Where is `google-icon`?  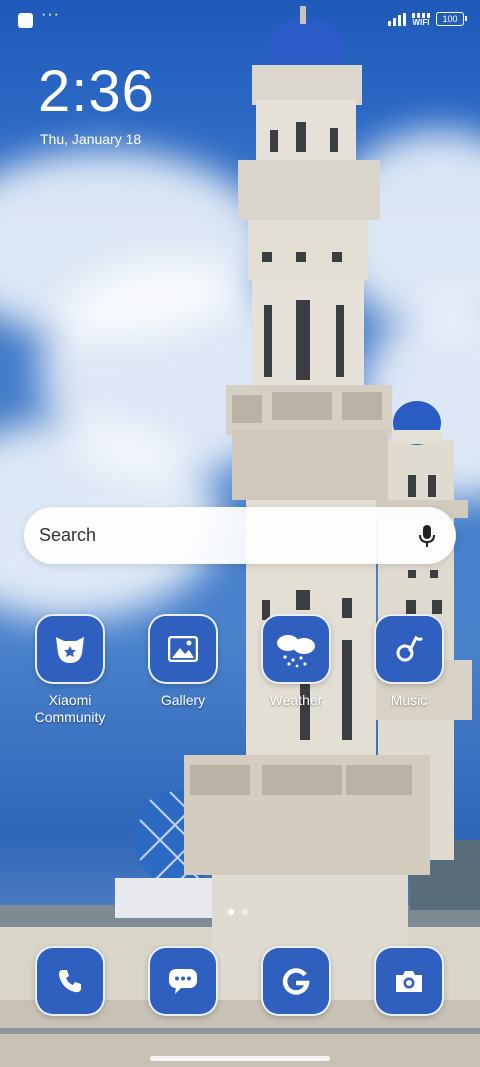
google-icon is located at coordinates (296, 981).